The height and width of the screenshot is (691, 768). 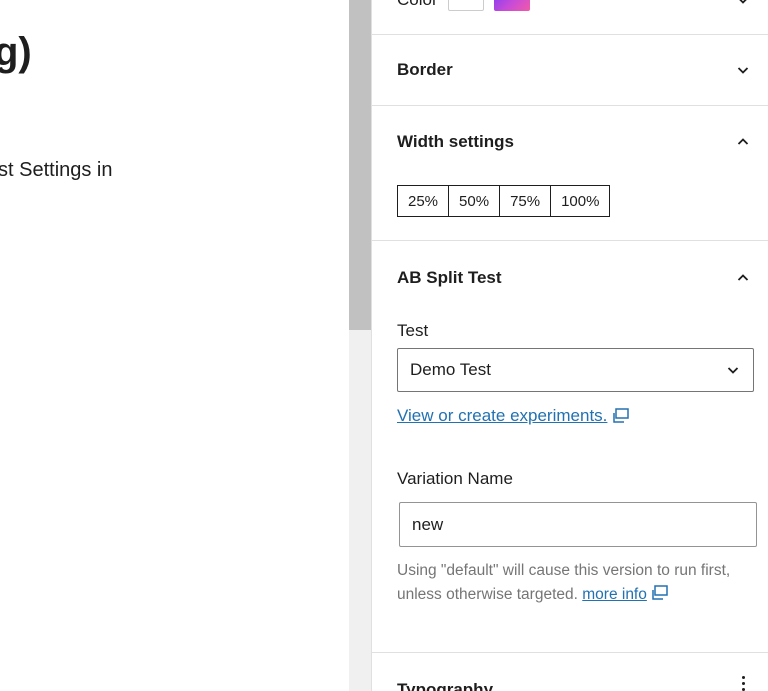 I want to click on width-75-button: 75%, so click(x=526, y=201).